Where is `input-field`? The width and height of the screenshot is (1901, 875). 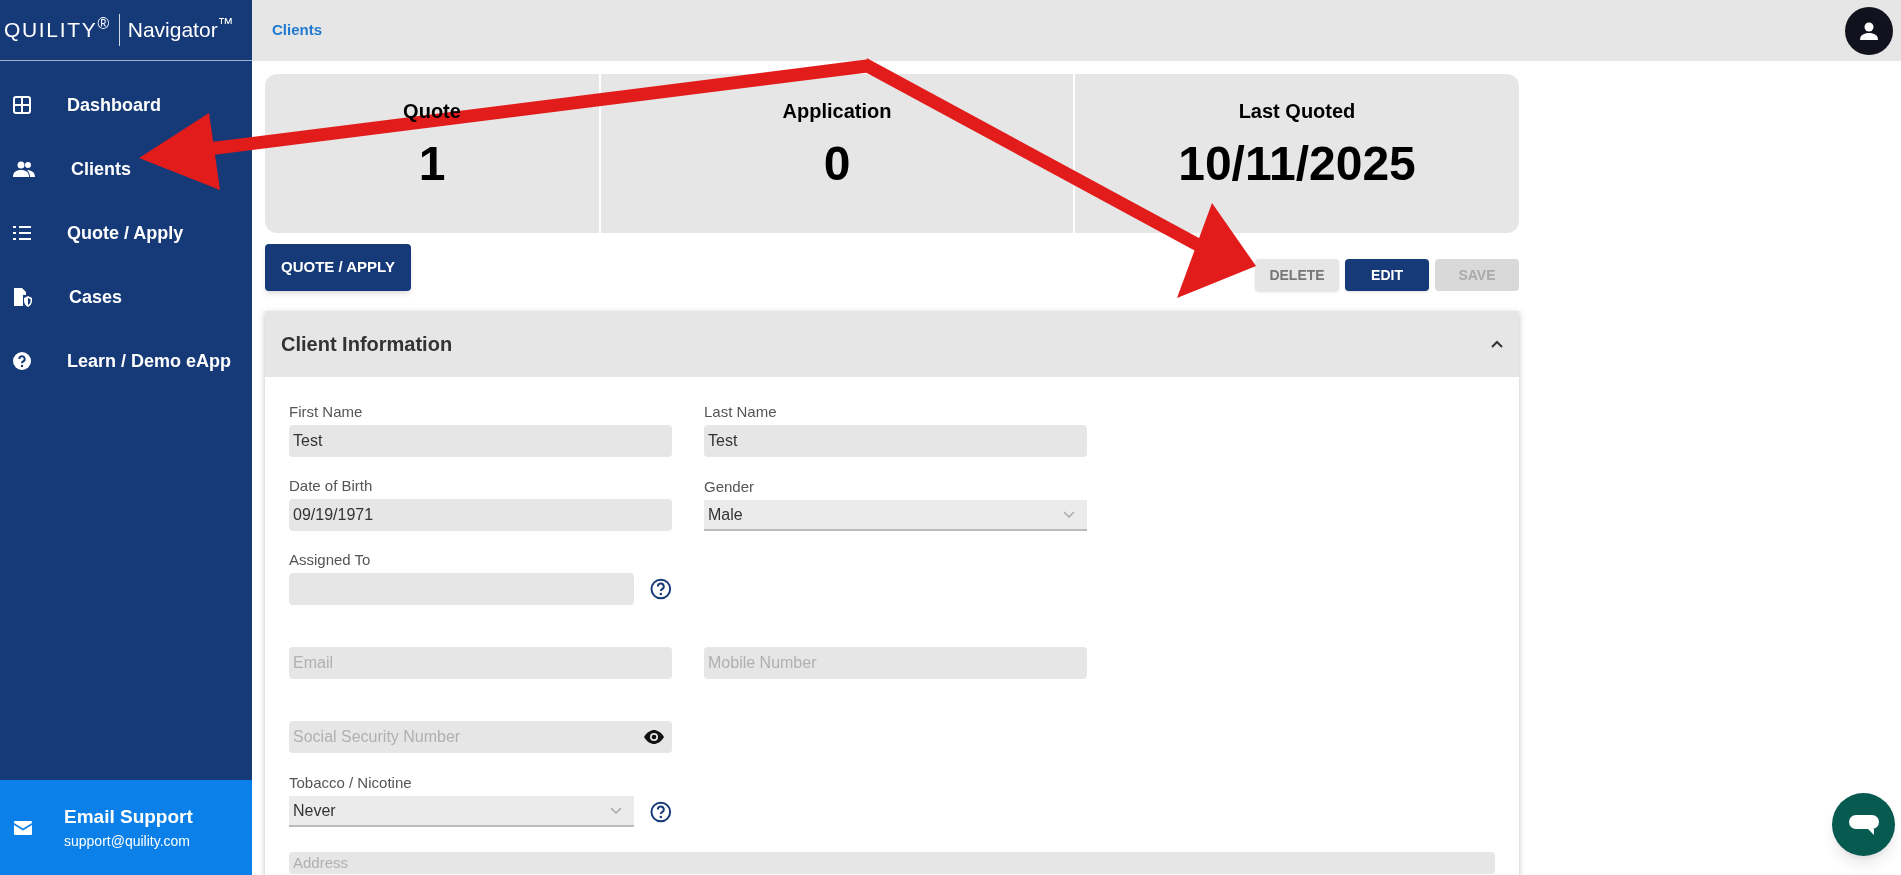 input-field is located at coordinates (462, 589).